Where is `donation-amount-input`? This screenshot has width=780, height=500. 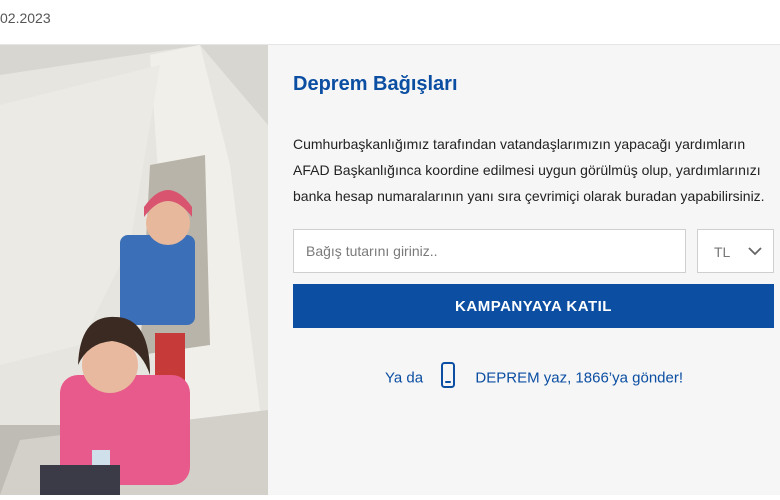 donation-amount-input is located at coordinates (489, 251).